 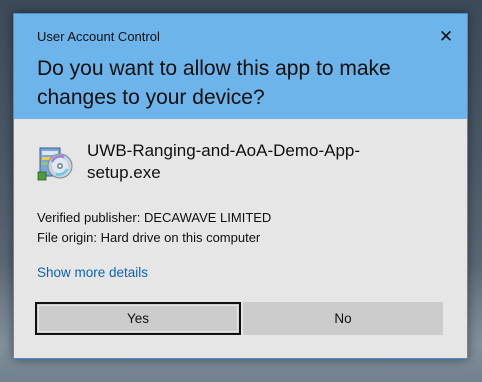 I want to click on verified-publisher: Verified publisher: DECAWAVE LIMITED, so click(x=154, y=217).